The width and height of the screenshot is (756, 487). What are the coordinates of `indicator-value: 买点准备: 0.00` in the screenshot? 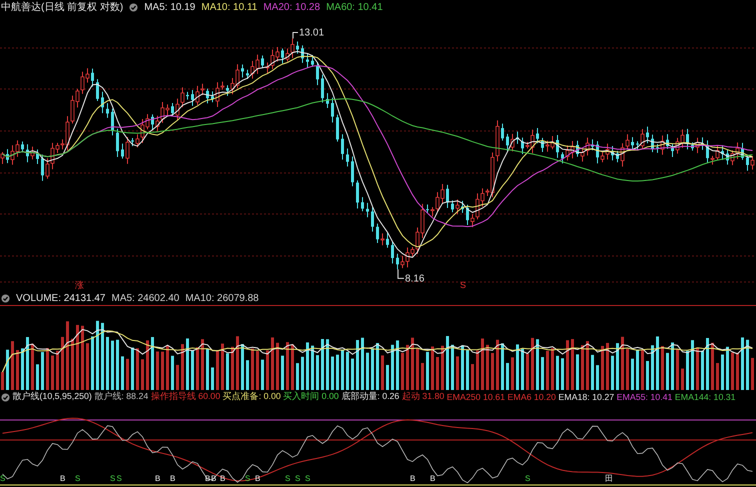 It's located at (251, 397).